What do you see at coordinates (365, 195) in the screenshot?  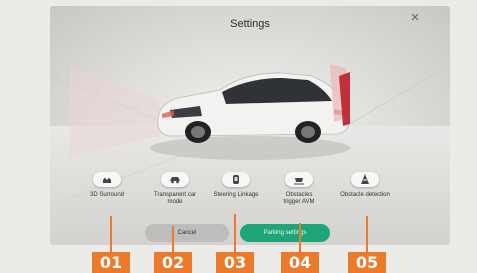 I see `option-label: Obstacle detection` at bounding box center [365, 195].